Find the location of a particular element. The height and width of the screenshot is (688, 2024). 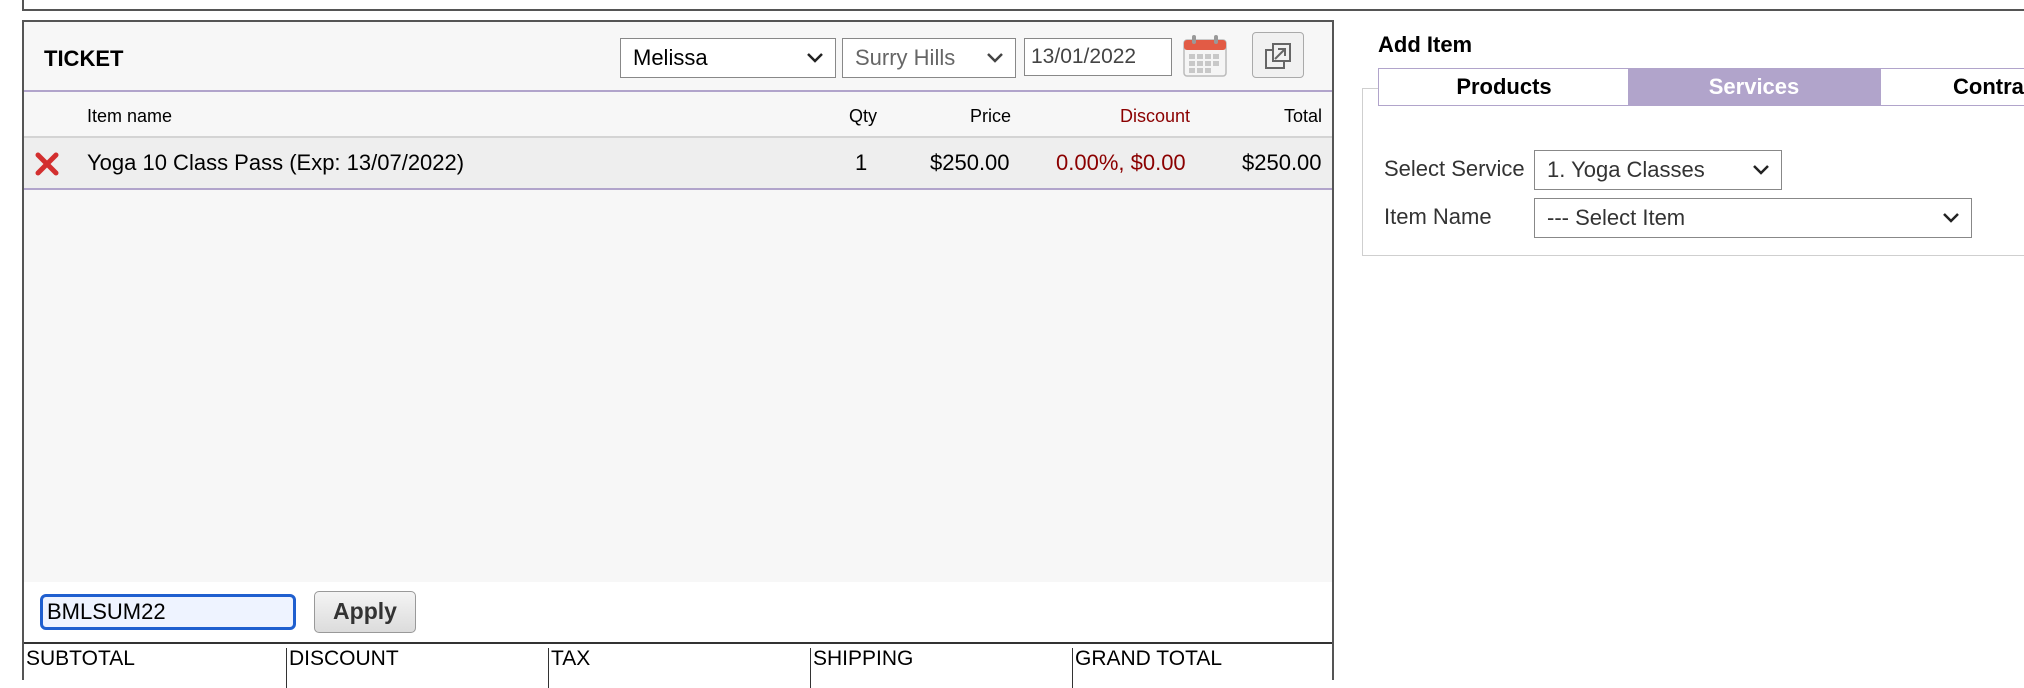

item-total-cell: $250.00 is located at coordinates (1282, 162).